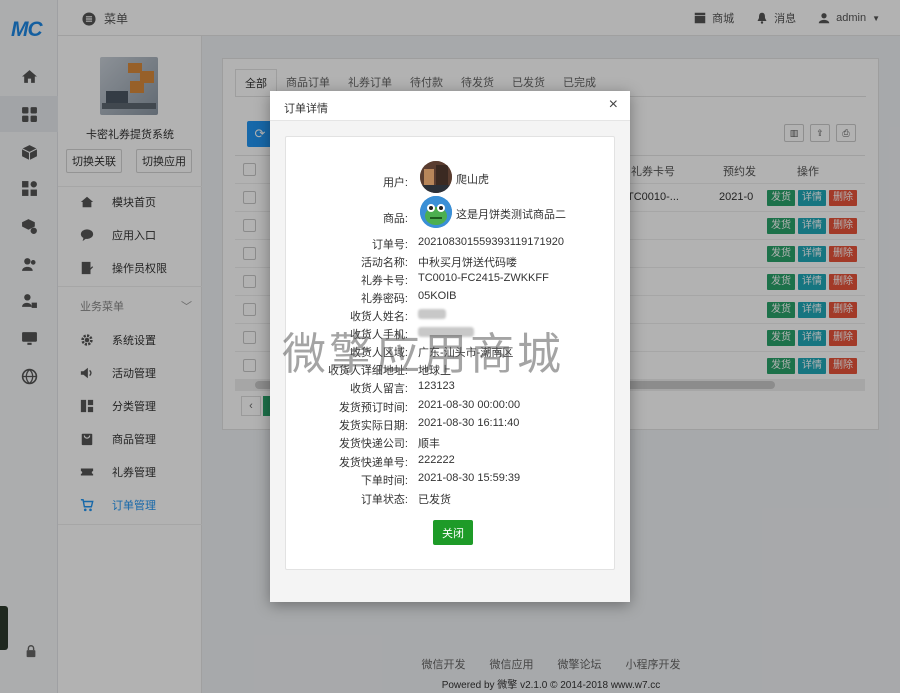 The image size is (900, 693). I want to click on field-label: 发货快递公司:, so click(373, 444).